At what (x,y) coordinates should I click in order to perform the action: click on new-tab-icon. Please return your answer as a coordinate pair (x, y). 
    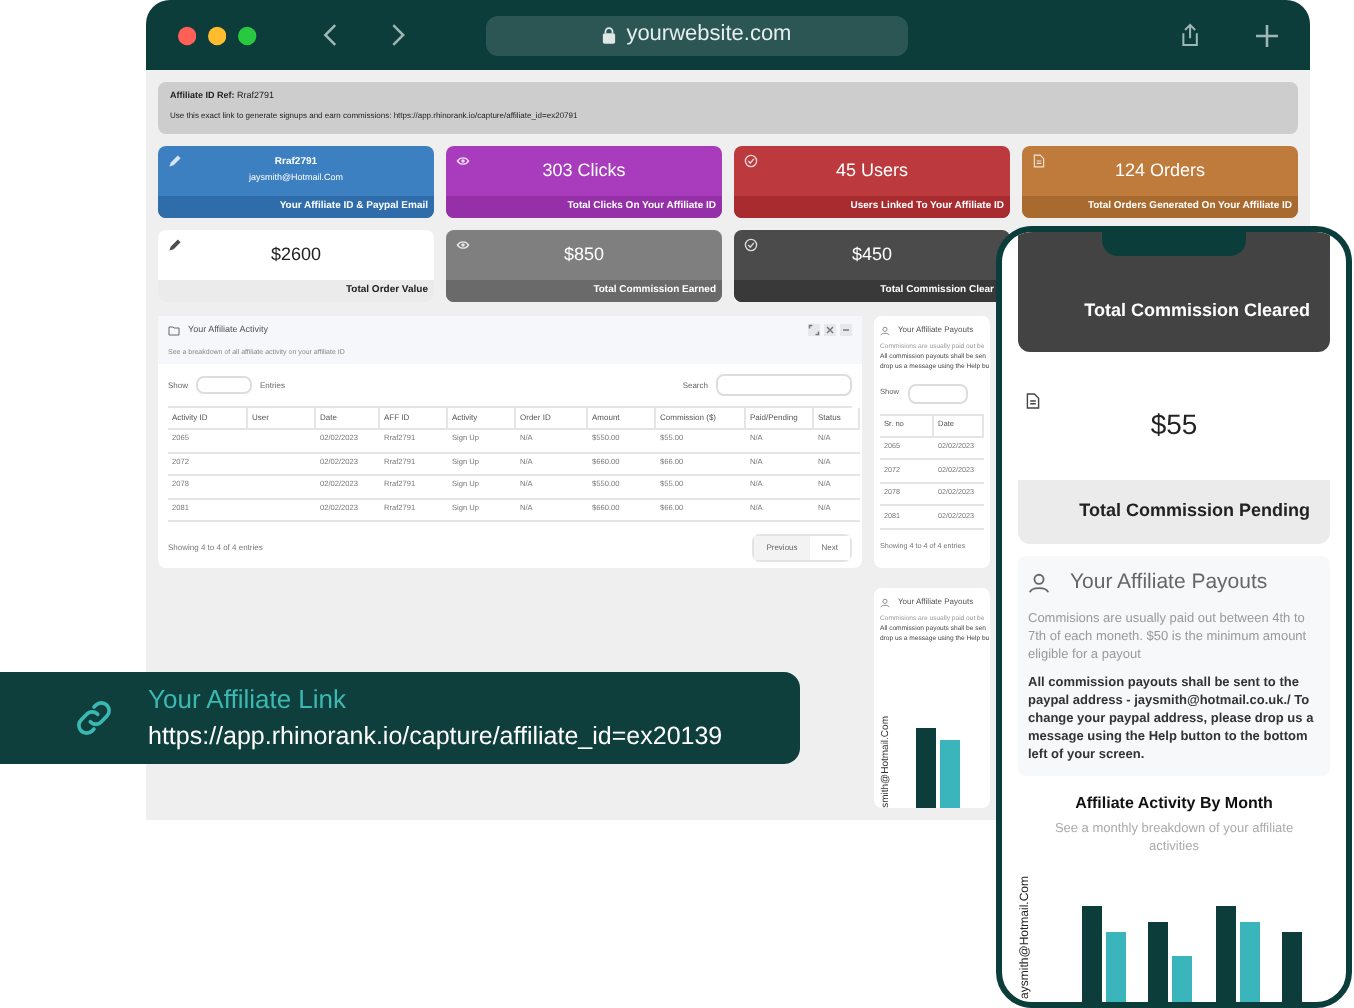
    Looking at the image, I should click on (1267, 35).